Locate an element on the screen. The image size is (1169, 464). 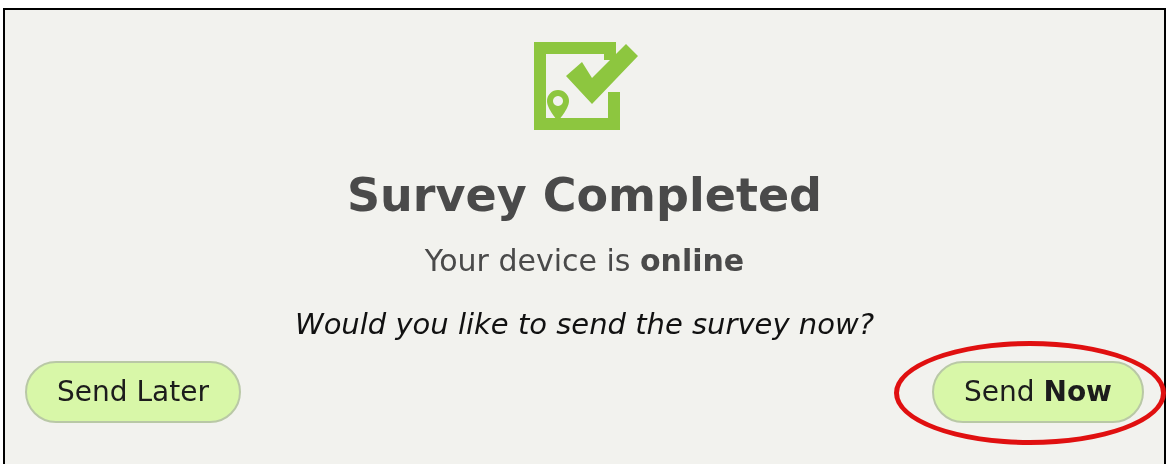
send-button: Send Later is located at coordinates (133, 392).